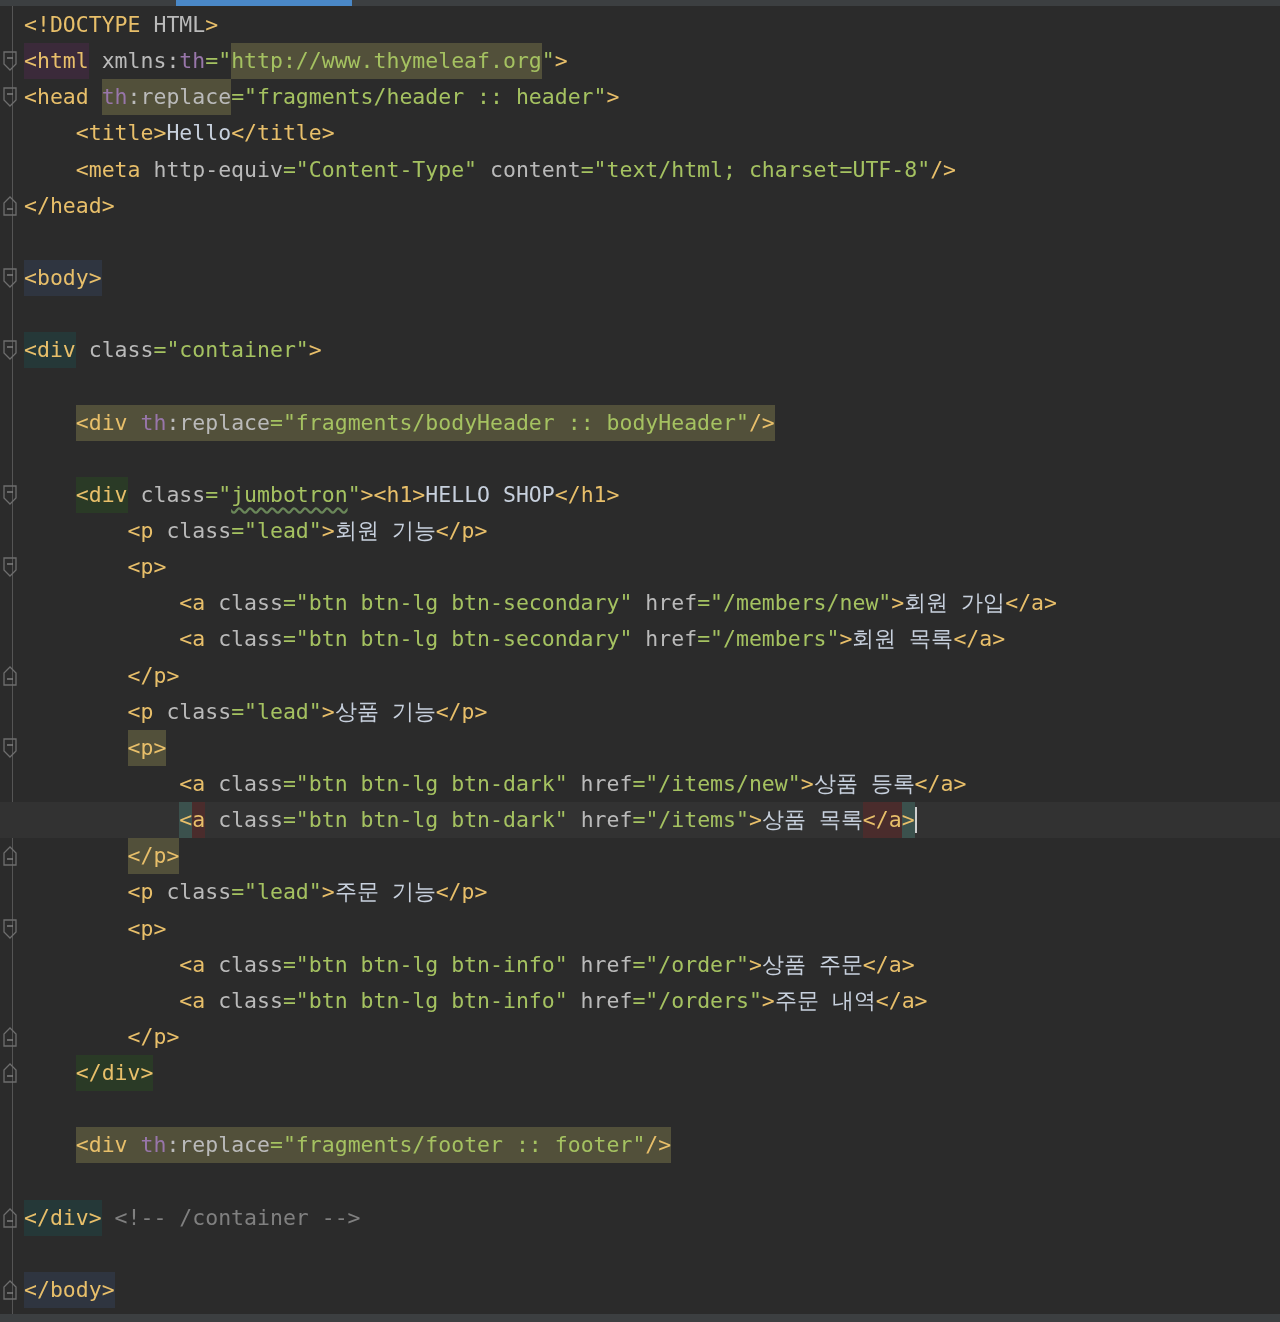 The height and width of the screenshot is (1322, 1280). Describe the element at coordinates (553, 1000) in the screenshot. I see `code-line: <a class="btn btn-lg btn-info" href="/orders">주문 내역</a>` at that location.